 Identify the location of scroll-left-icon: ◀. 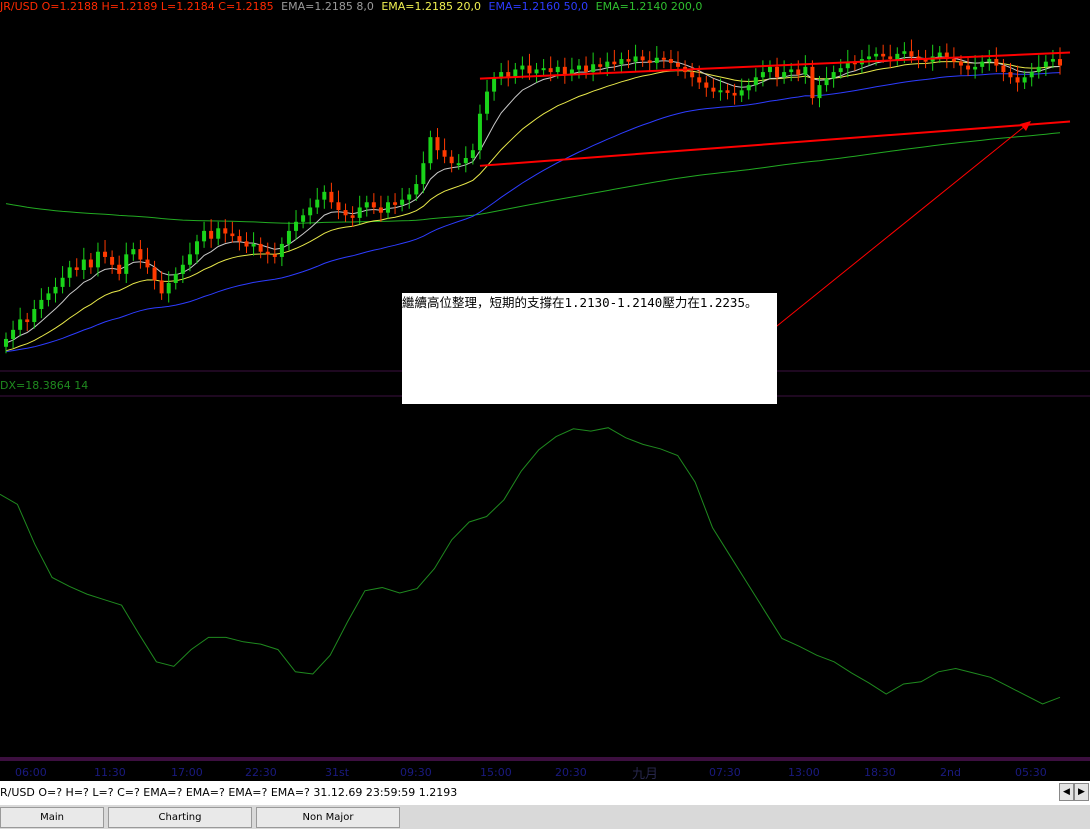
(1066, 792).